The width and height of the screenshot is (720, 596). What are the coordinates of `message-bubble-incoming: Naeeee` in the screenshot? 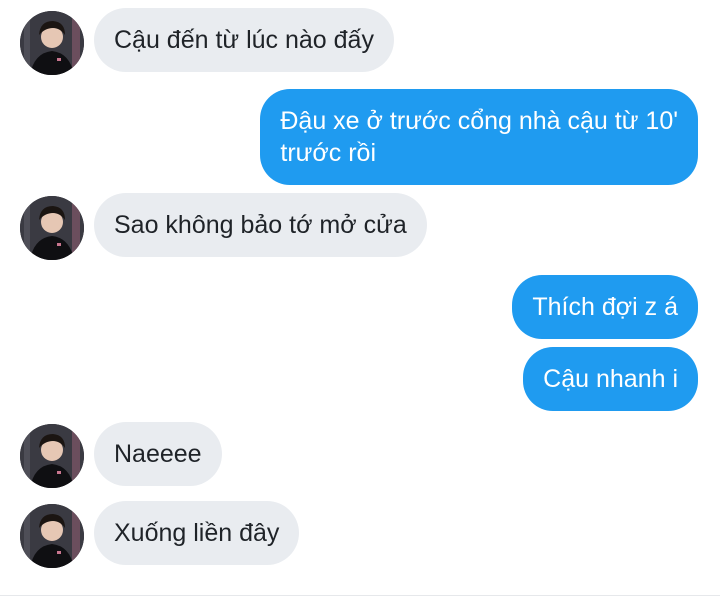 It's located at (158, 454).